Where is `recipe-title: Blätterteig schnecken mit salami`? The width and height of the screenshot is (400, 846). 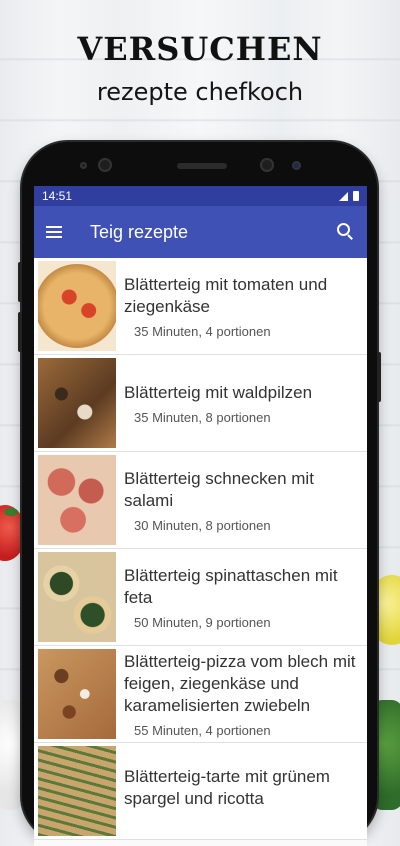
recipe-title: Blätterteig schnecken mit salami is located at coordinates (219, 489).